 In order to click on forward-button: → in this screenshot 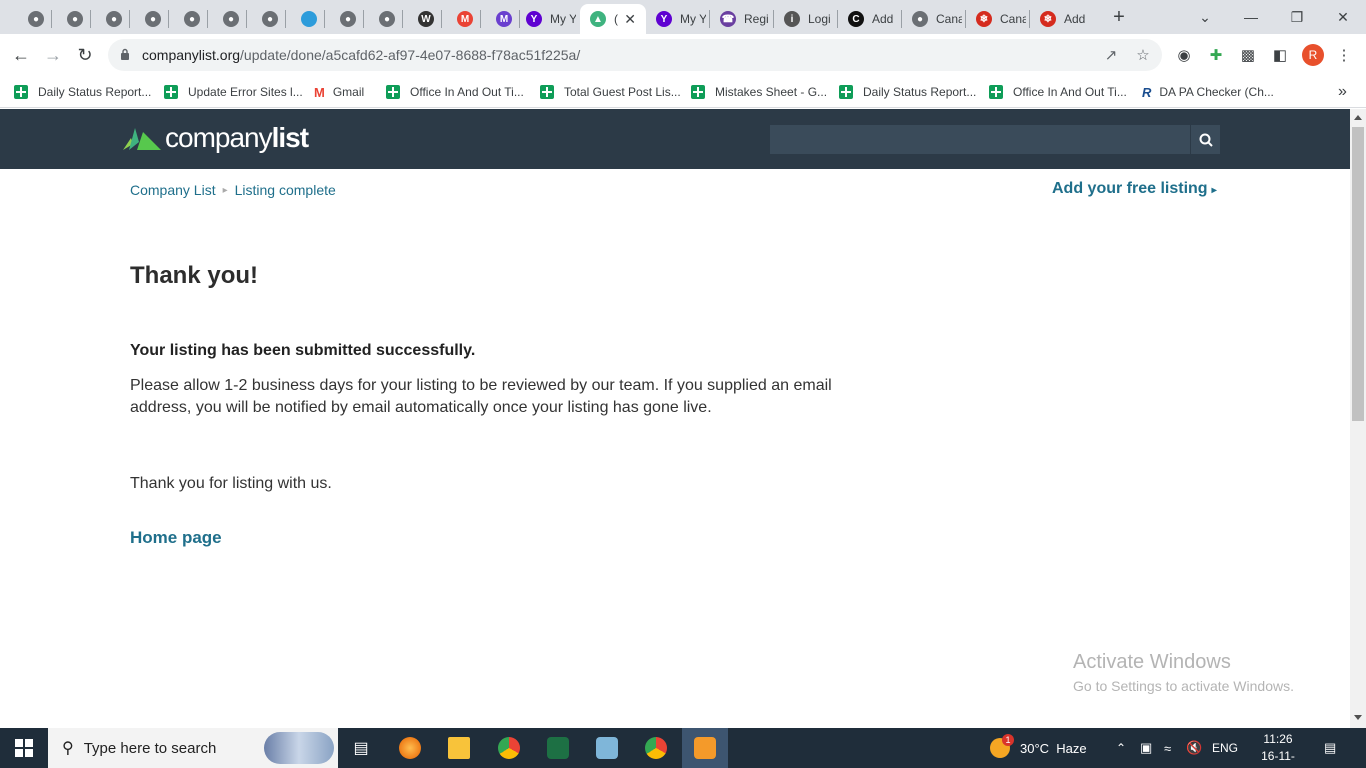, I will do `click(53, 55)`.